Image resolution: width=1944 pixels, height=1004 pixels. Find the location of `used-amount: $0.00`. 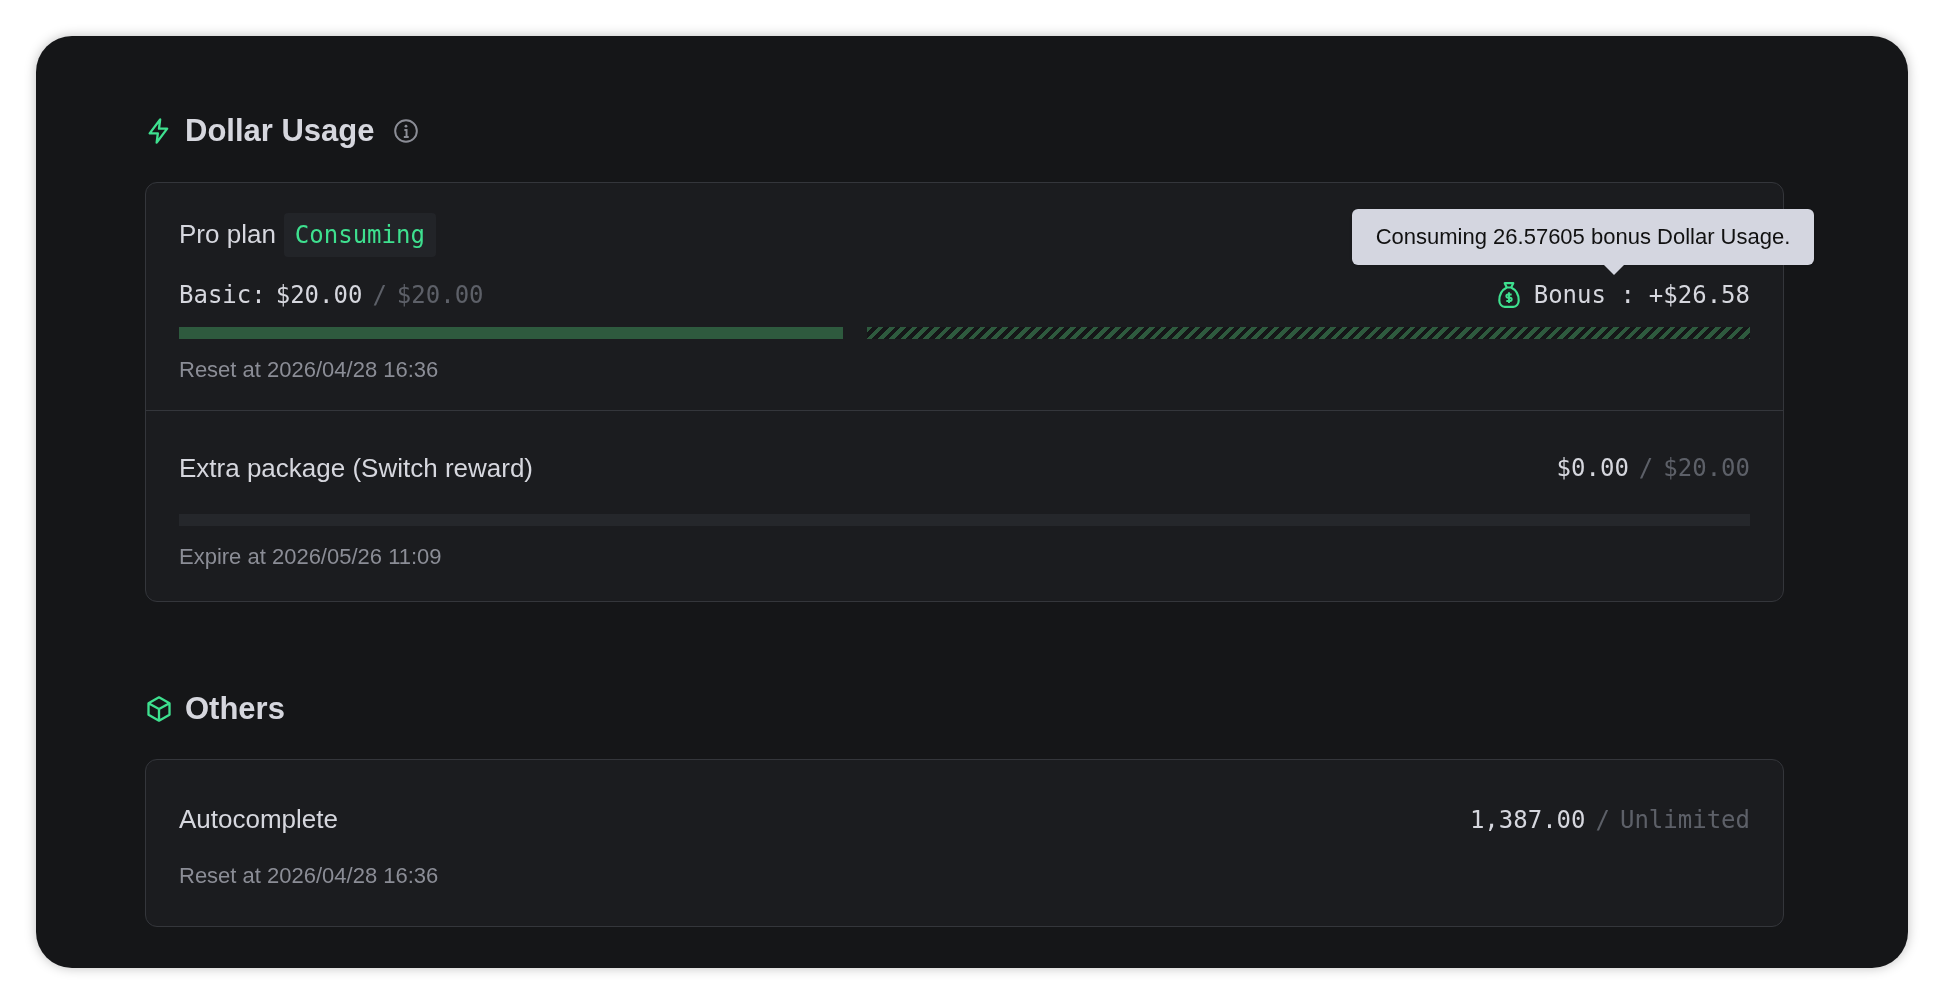

used-amount: $0.00 is located at coordinates (1592, 468).